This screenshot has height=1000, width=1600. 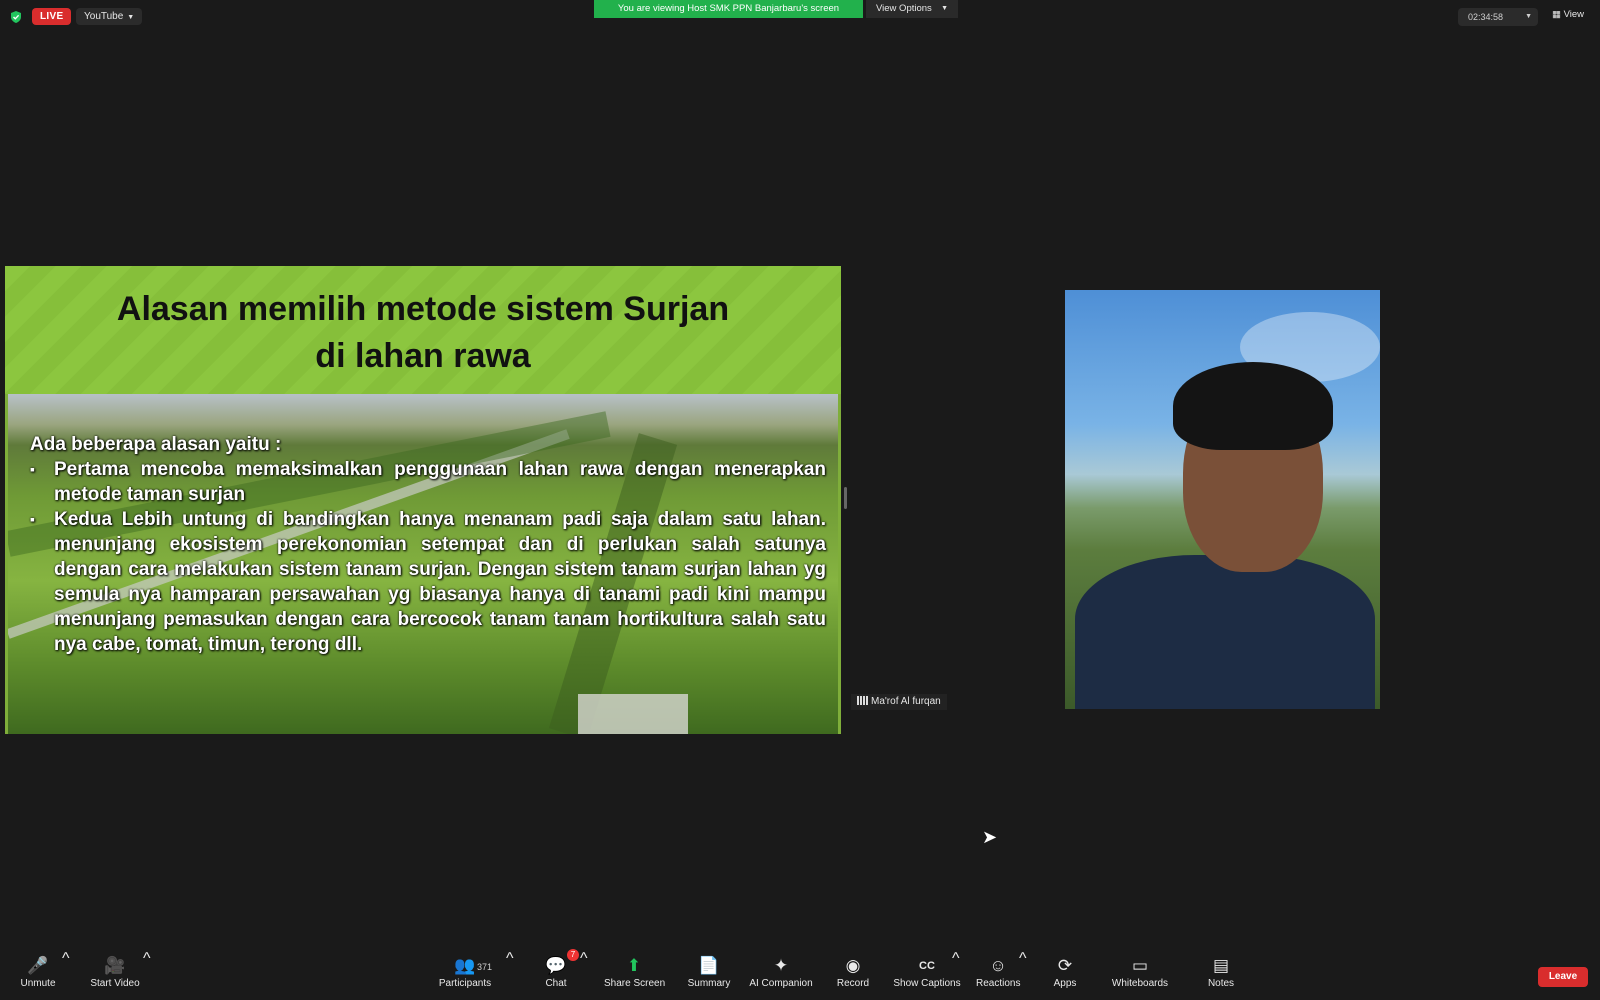 What do you see at coordinates (16, 17) in the screenshot?
I see `shield-icon` at bounding box center [16, 17].